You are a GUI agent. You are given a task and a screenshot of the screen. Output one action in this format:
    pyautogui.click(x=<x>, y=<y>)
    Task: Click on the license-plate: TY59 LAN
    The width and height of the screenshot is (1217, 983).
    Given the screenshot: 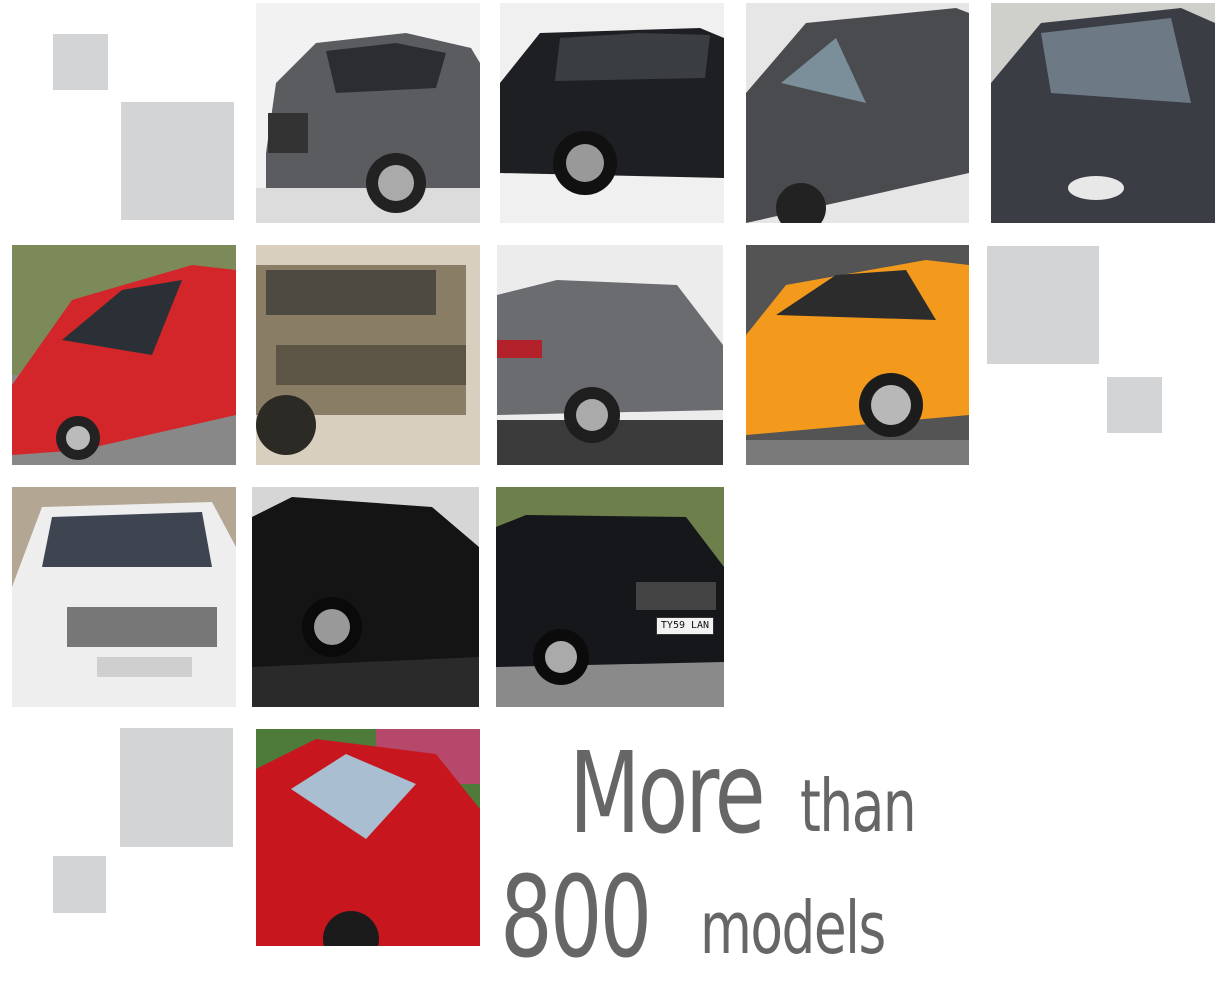 What is the action you would take?
    pyautogui.click(x=685, y=626)
    